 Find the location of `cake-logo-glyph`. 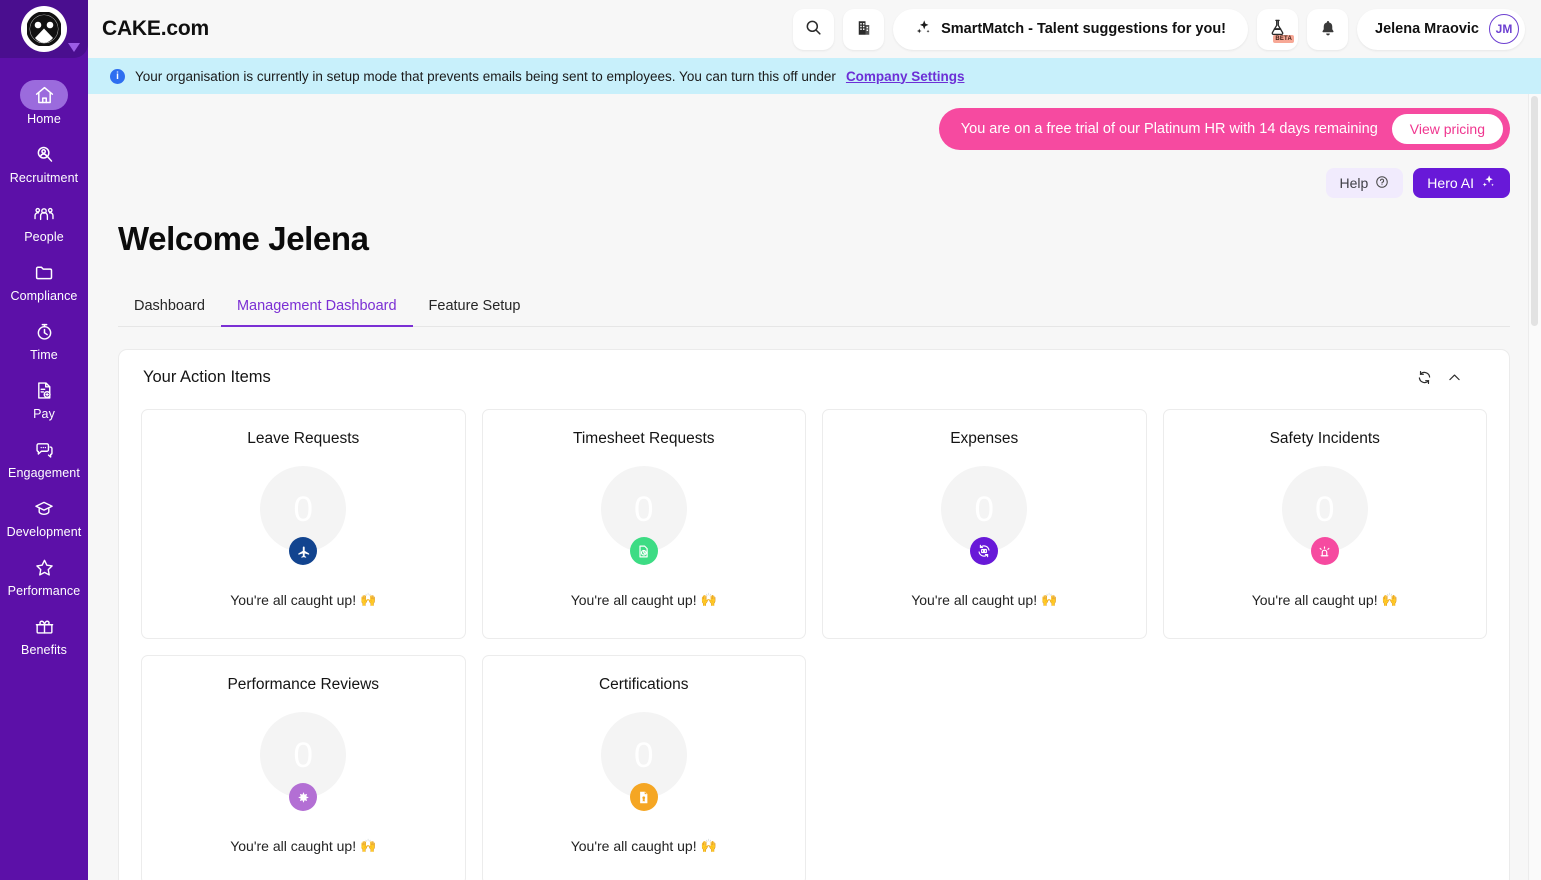

cake-logo-glyph is located at coordinates (44, 29).